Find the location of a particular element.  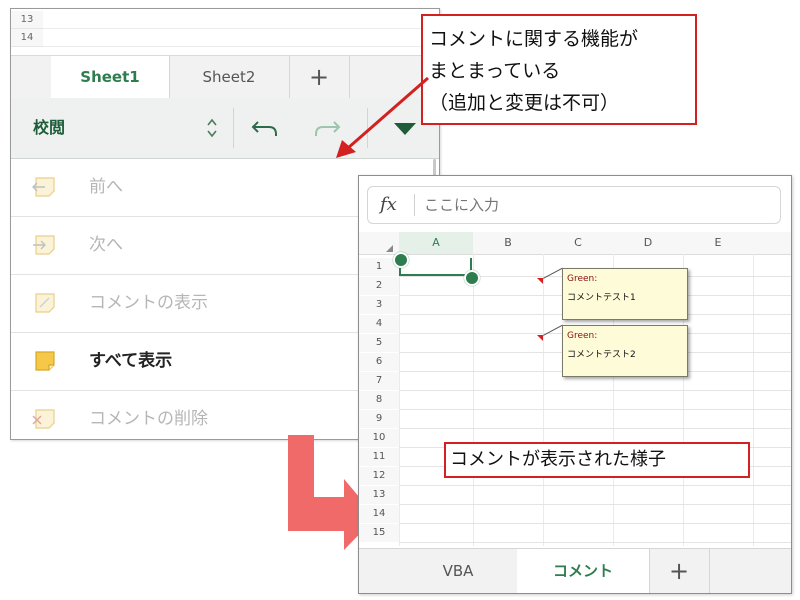

menu-item-label: 次へ is located at coordinates (106, 245).